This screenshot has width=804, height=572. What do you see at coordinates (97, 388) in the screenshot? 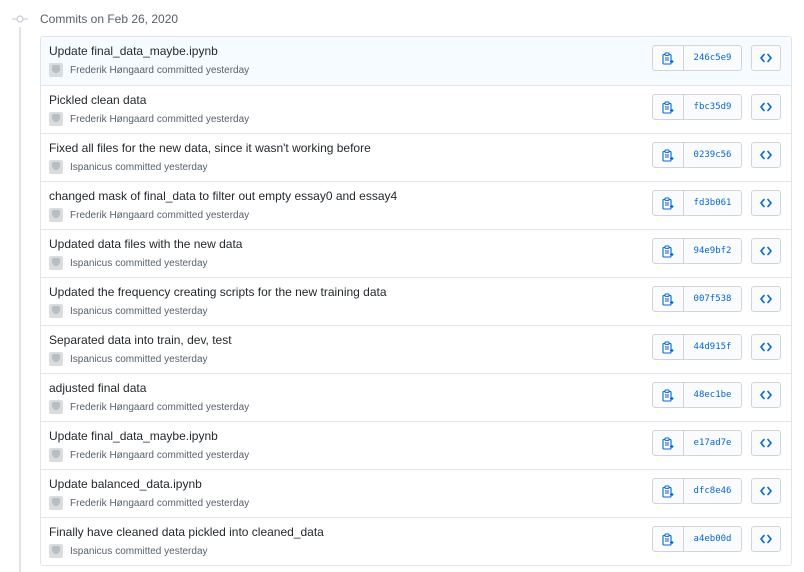
I see `commit-title-link: adjusted final data` at bounding box center [97, 388].